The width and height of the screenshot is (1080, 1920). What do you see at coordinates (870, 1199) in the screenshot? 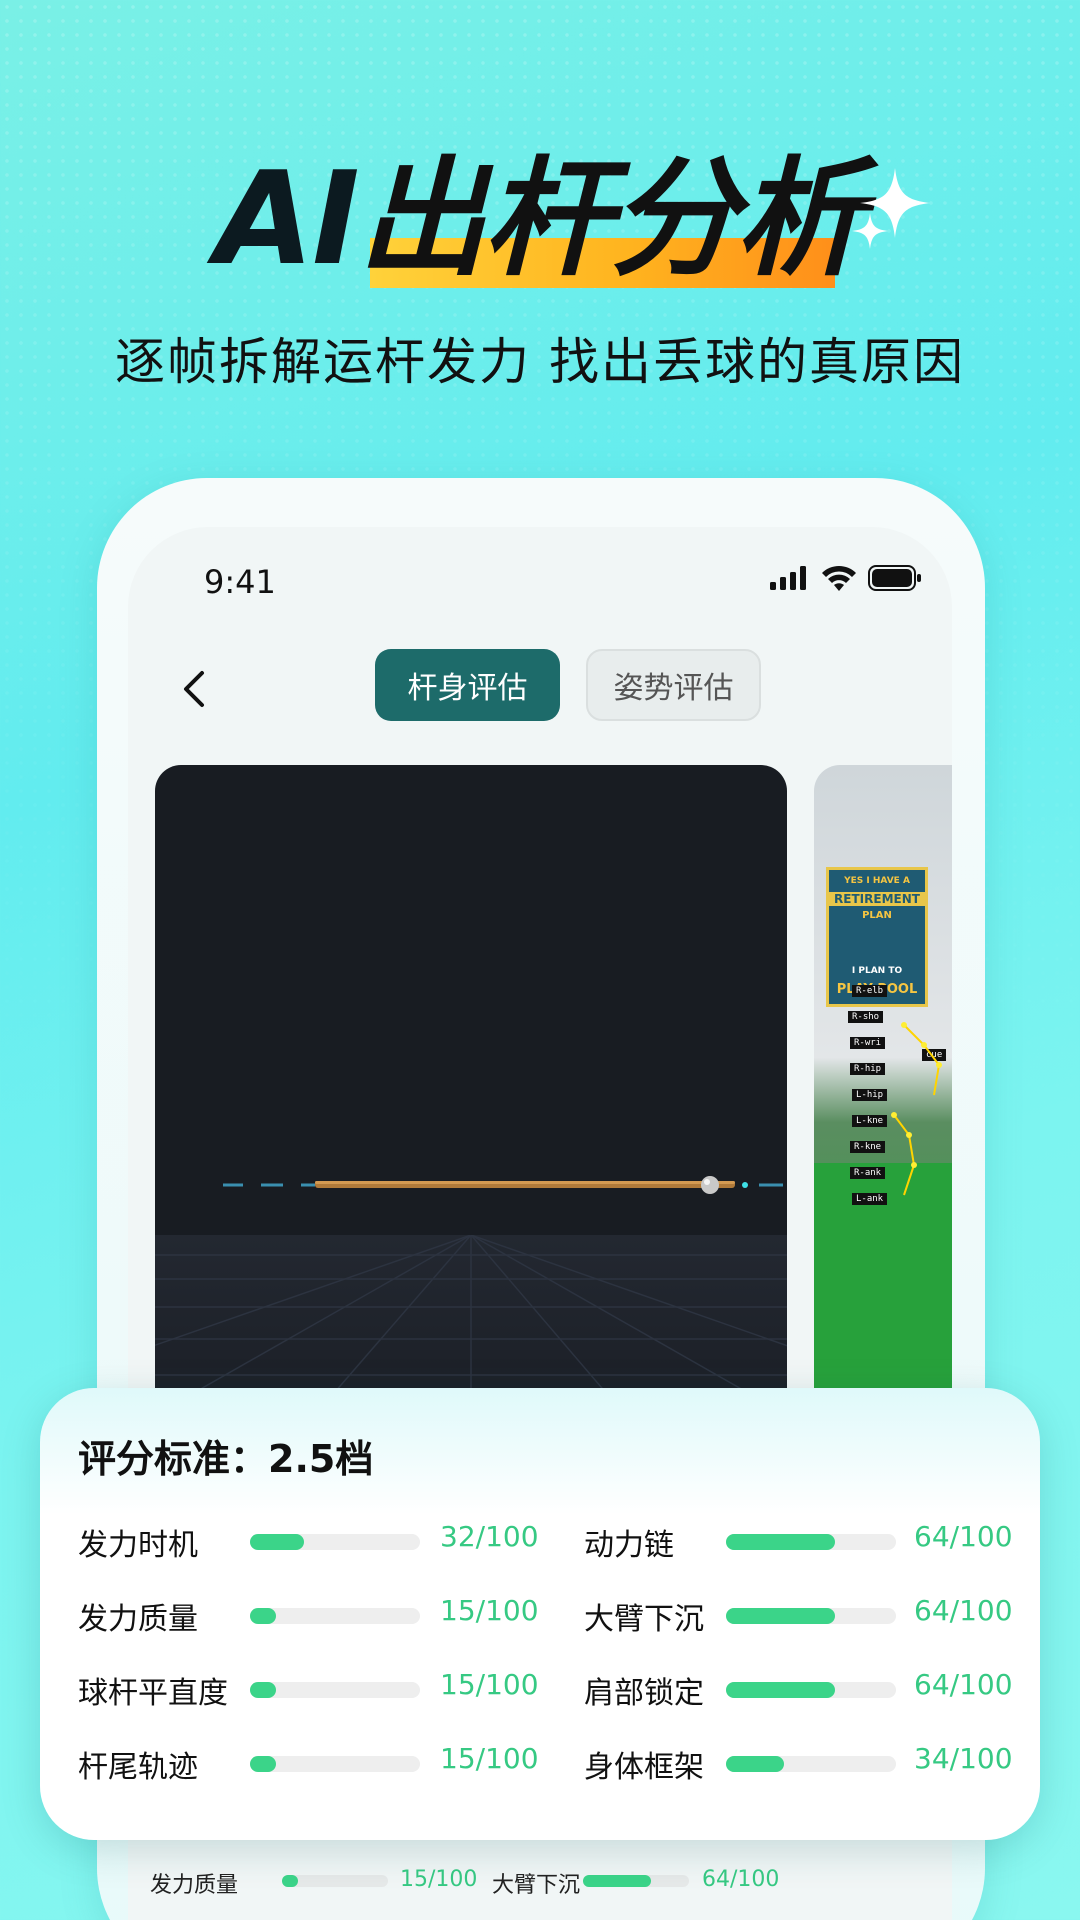
I see `pose-label: L-ank` at bounding box center [870, 1199].